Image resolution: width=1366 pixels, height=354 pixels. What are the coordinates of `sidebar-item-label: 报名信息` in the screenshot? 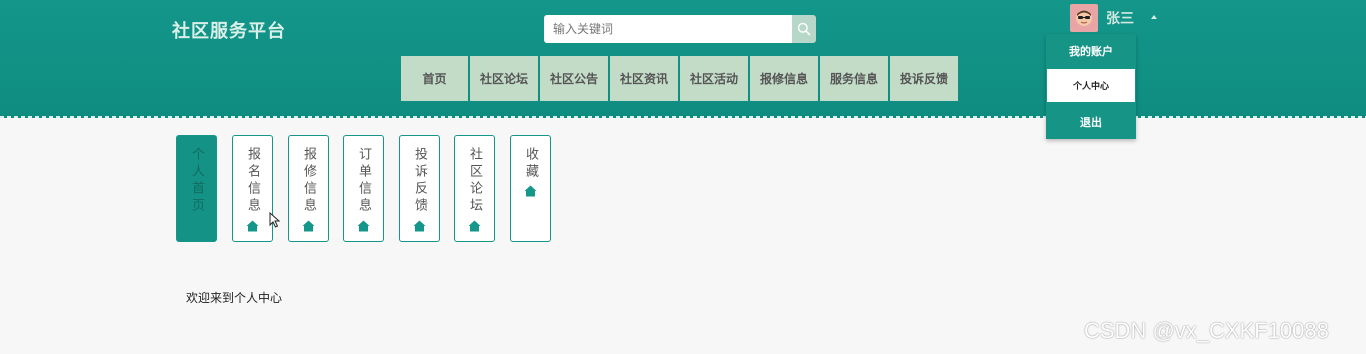 It's located at (252, 181).